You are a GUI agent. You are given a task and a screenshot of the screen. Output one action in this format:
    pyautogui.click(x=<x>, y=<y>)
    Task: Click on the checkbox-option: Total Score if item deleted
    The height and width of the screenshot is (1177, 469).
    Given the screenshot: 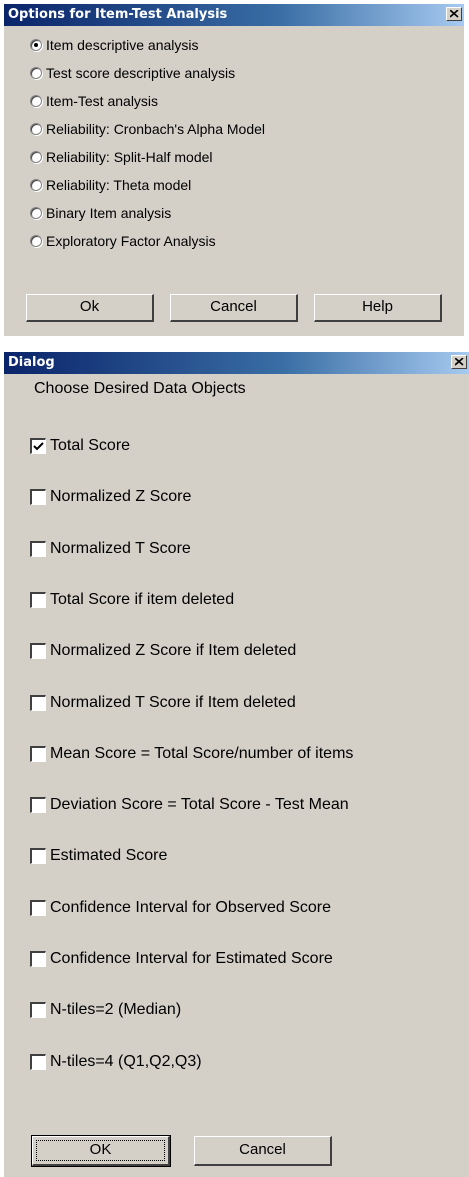 What is the action you would take?
    pyautogui.click(x=132, y=600)
    